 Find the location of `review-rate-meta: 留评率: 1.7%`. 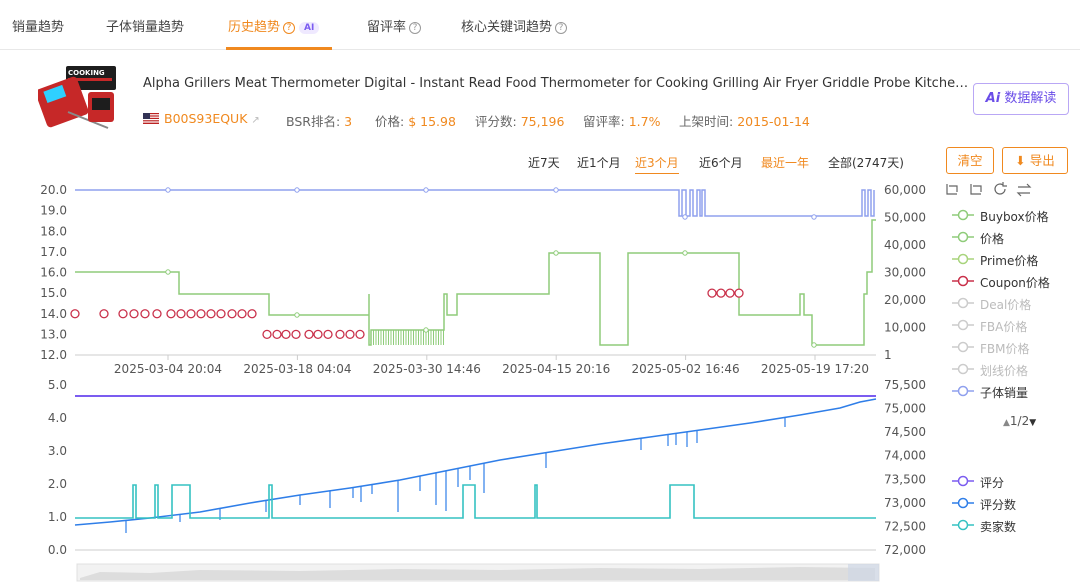

review-rate-meta: 留评率: 1.7% is located at coordinates (621, 120).